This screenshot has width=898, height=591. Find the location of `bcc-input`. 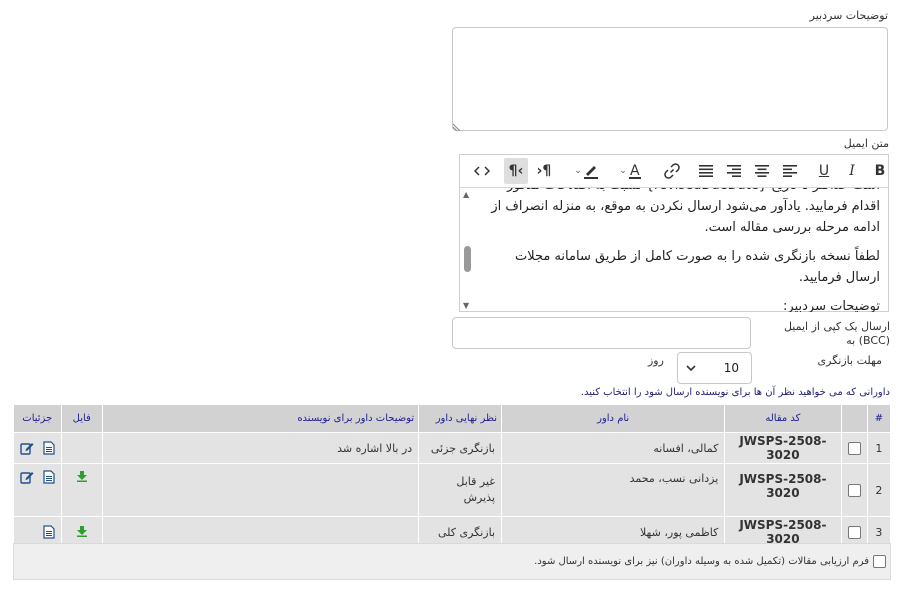

bcc-input is located at coordinates (601, 333).